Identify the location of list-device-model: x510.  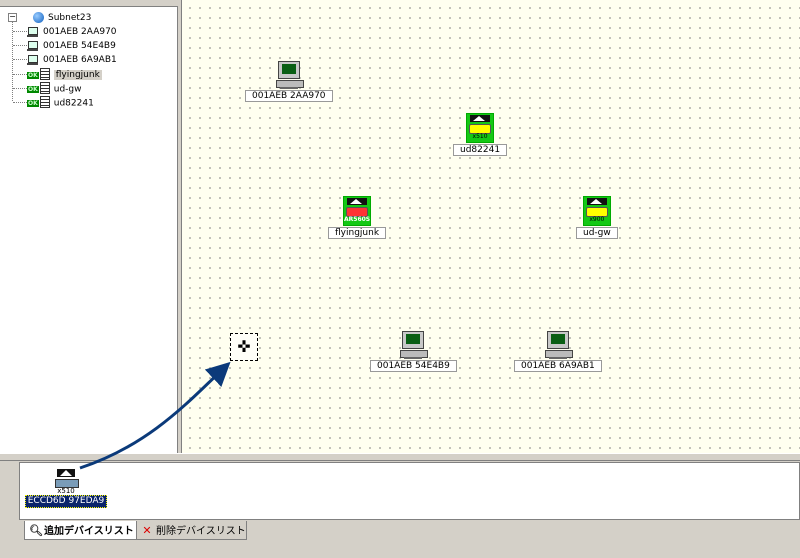
(66, 491).